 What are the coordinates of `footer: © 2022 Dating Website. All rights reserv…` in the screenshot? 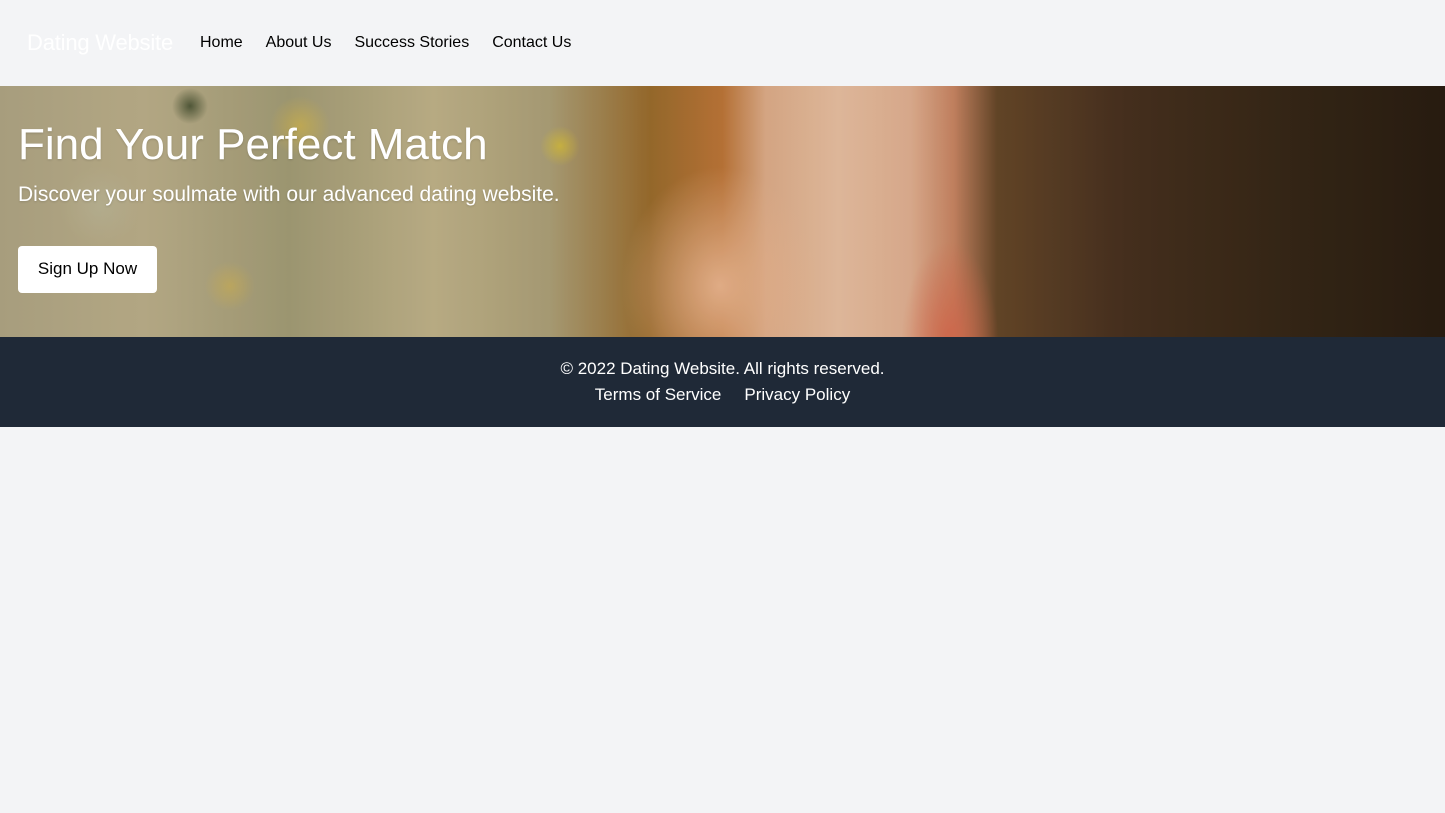 It's located at (722, 382).